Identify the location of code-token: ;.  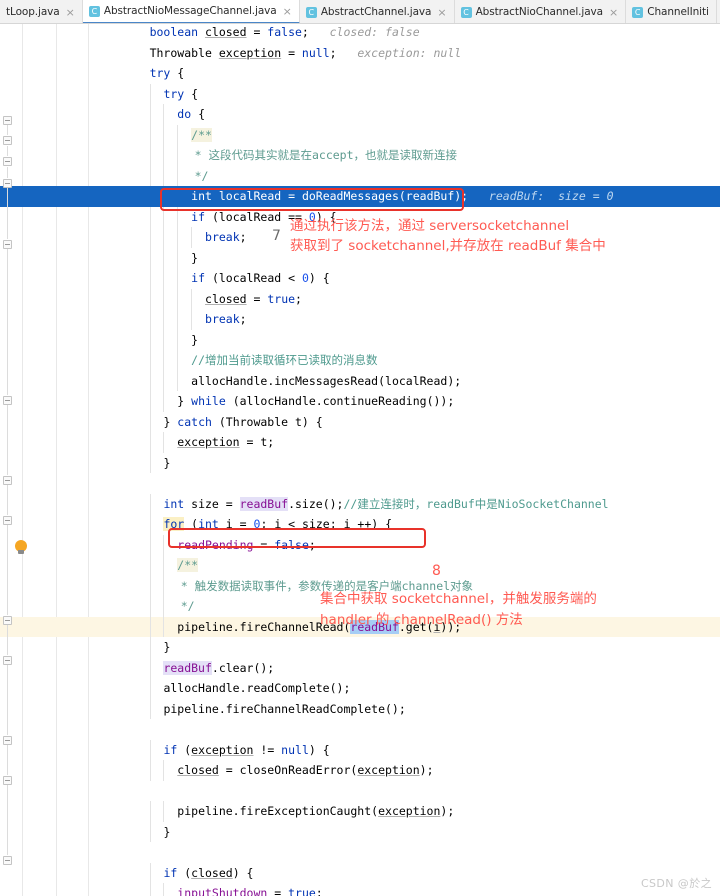
(319, 891).